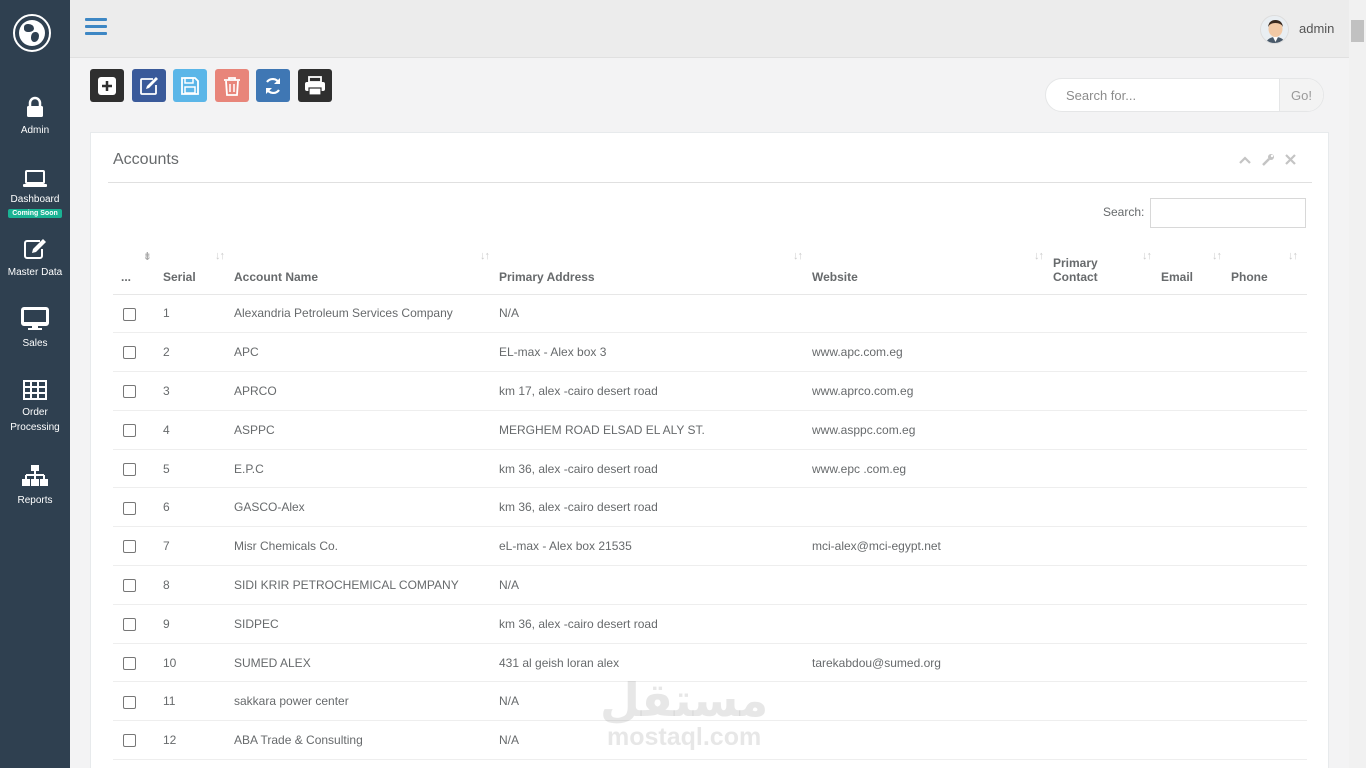 The image size is (1366, 768). I want to click on page-scrollbar, so click(1357, 384).